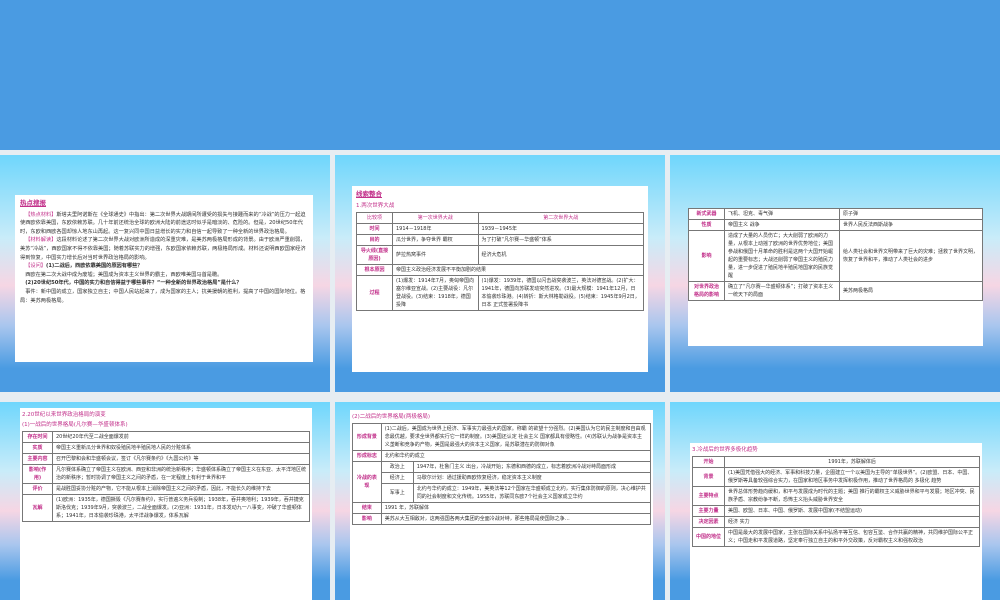 The width and height of the screenshot is (1000, 600). I want to click on table-row: 结束 1991 年，苏联解体, so click(502, 508).